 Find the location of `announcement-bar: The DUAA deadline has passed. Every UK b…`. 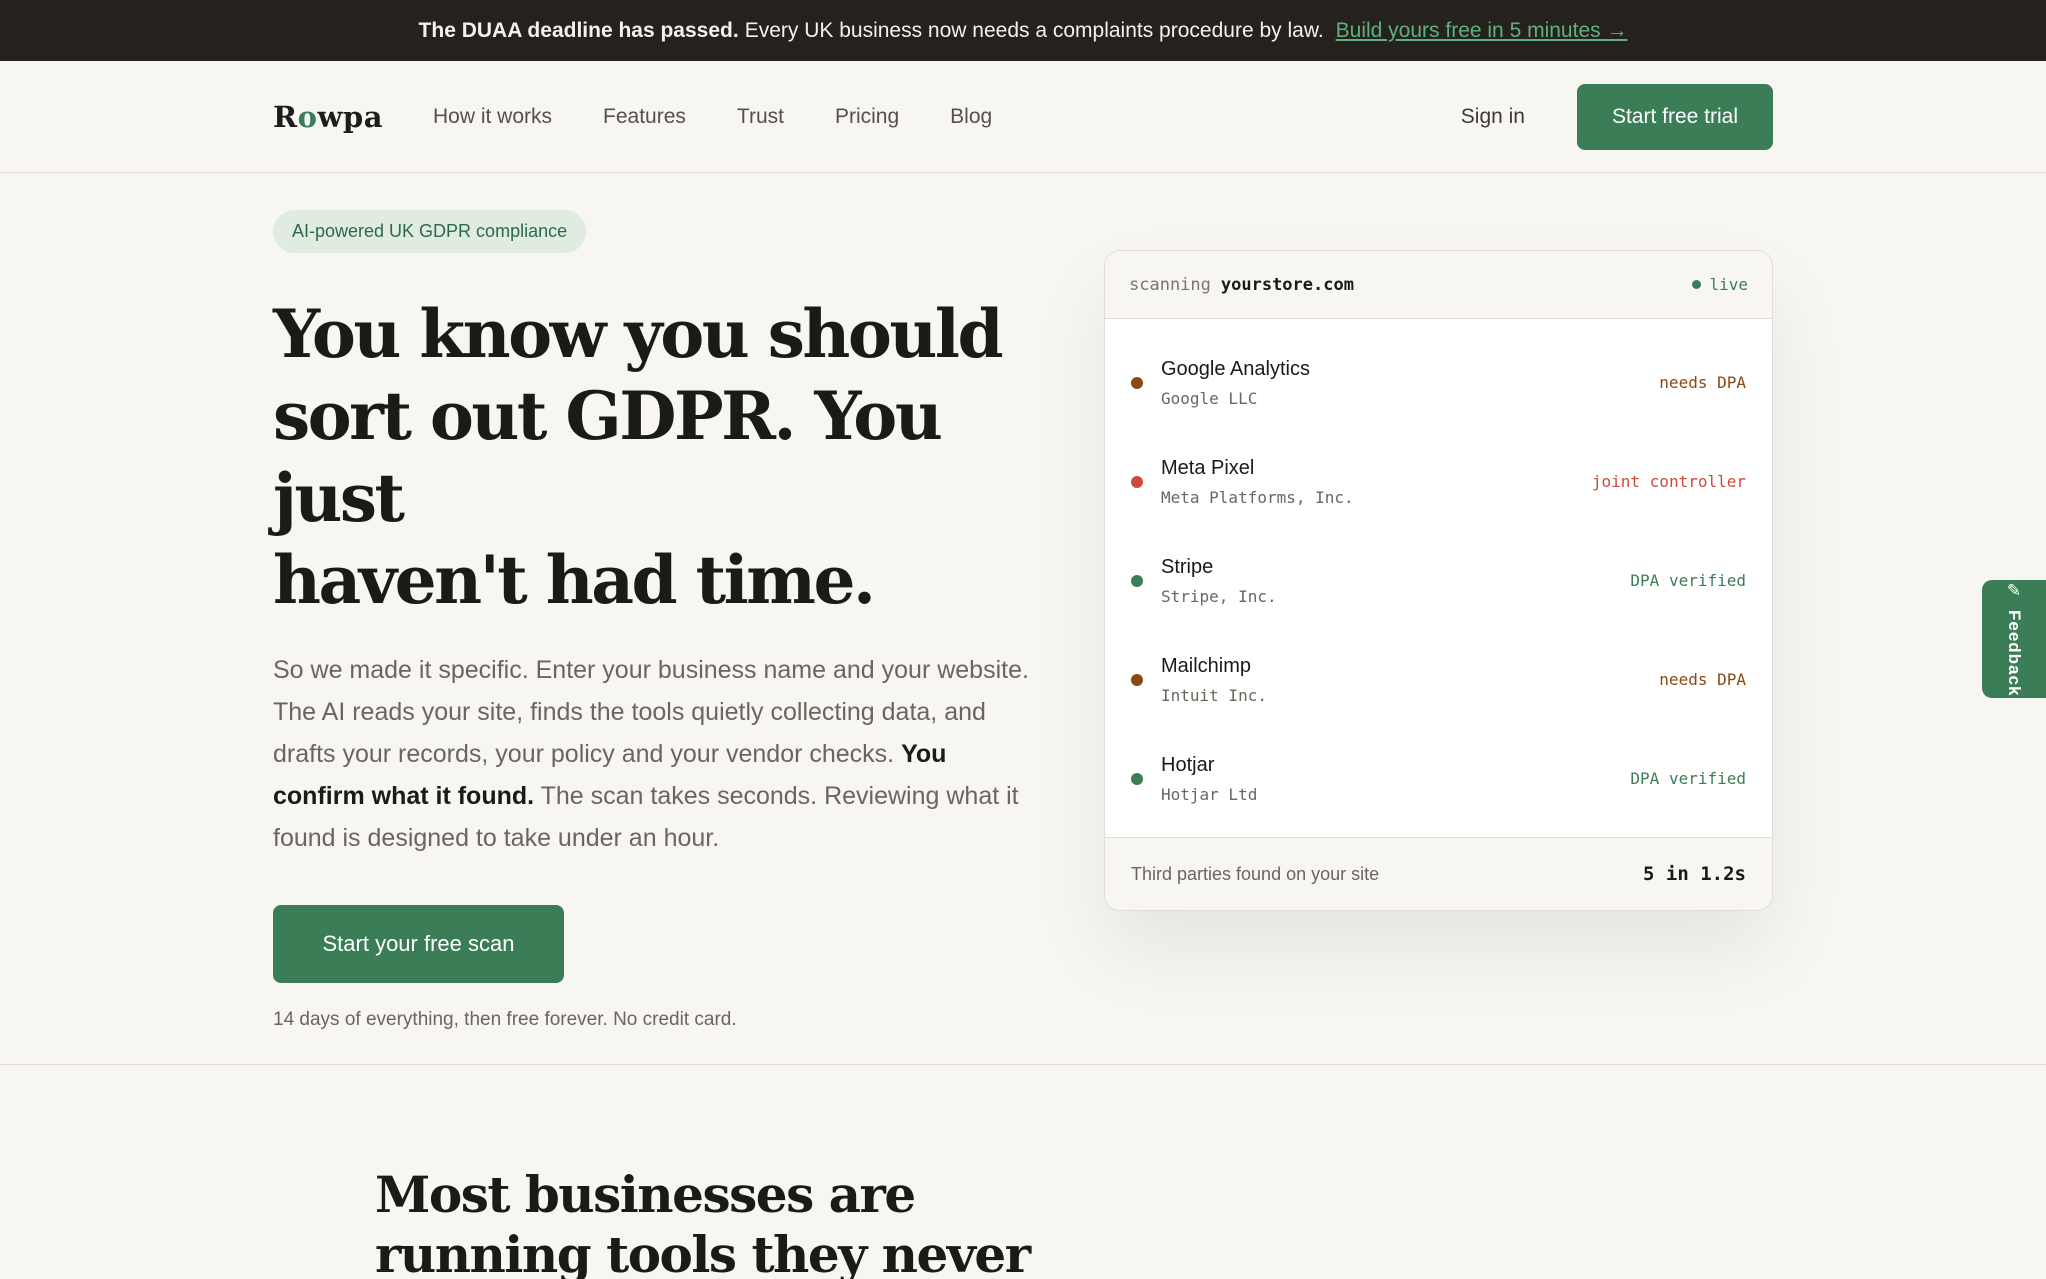

announcement-bar: The DUAA deadline has passed. Every UK b… is located at coordinates (1023, 30).